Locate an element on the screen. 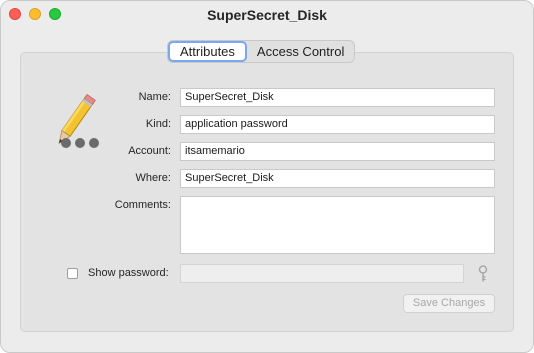  title-bar: SuperSecret_Disk is located at coordinates (267, 15).